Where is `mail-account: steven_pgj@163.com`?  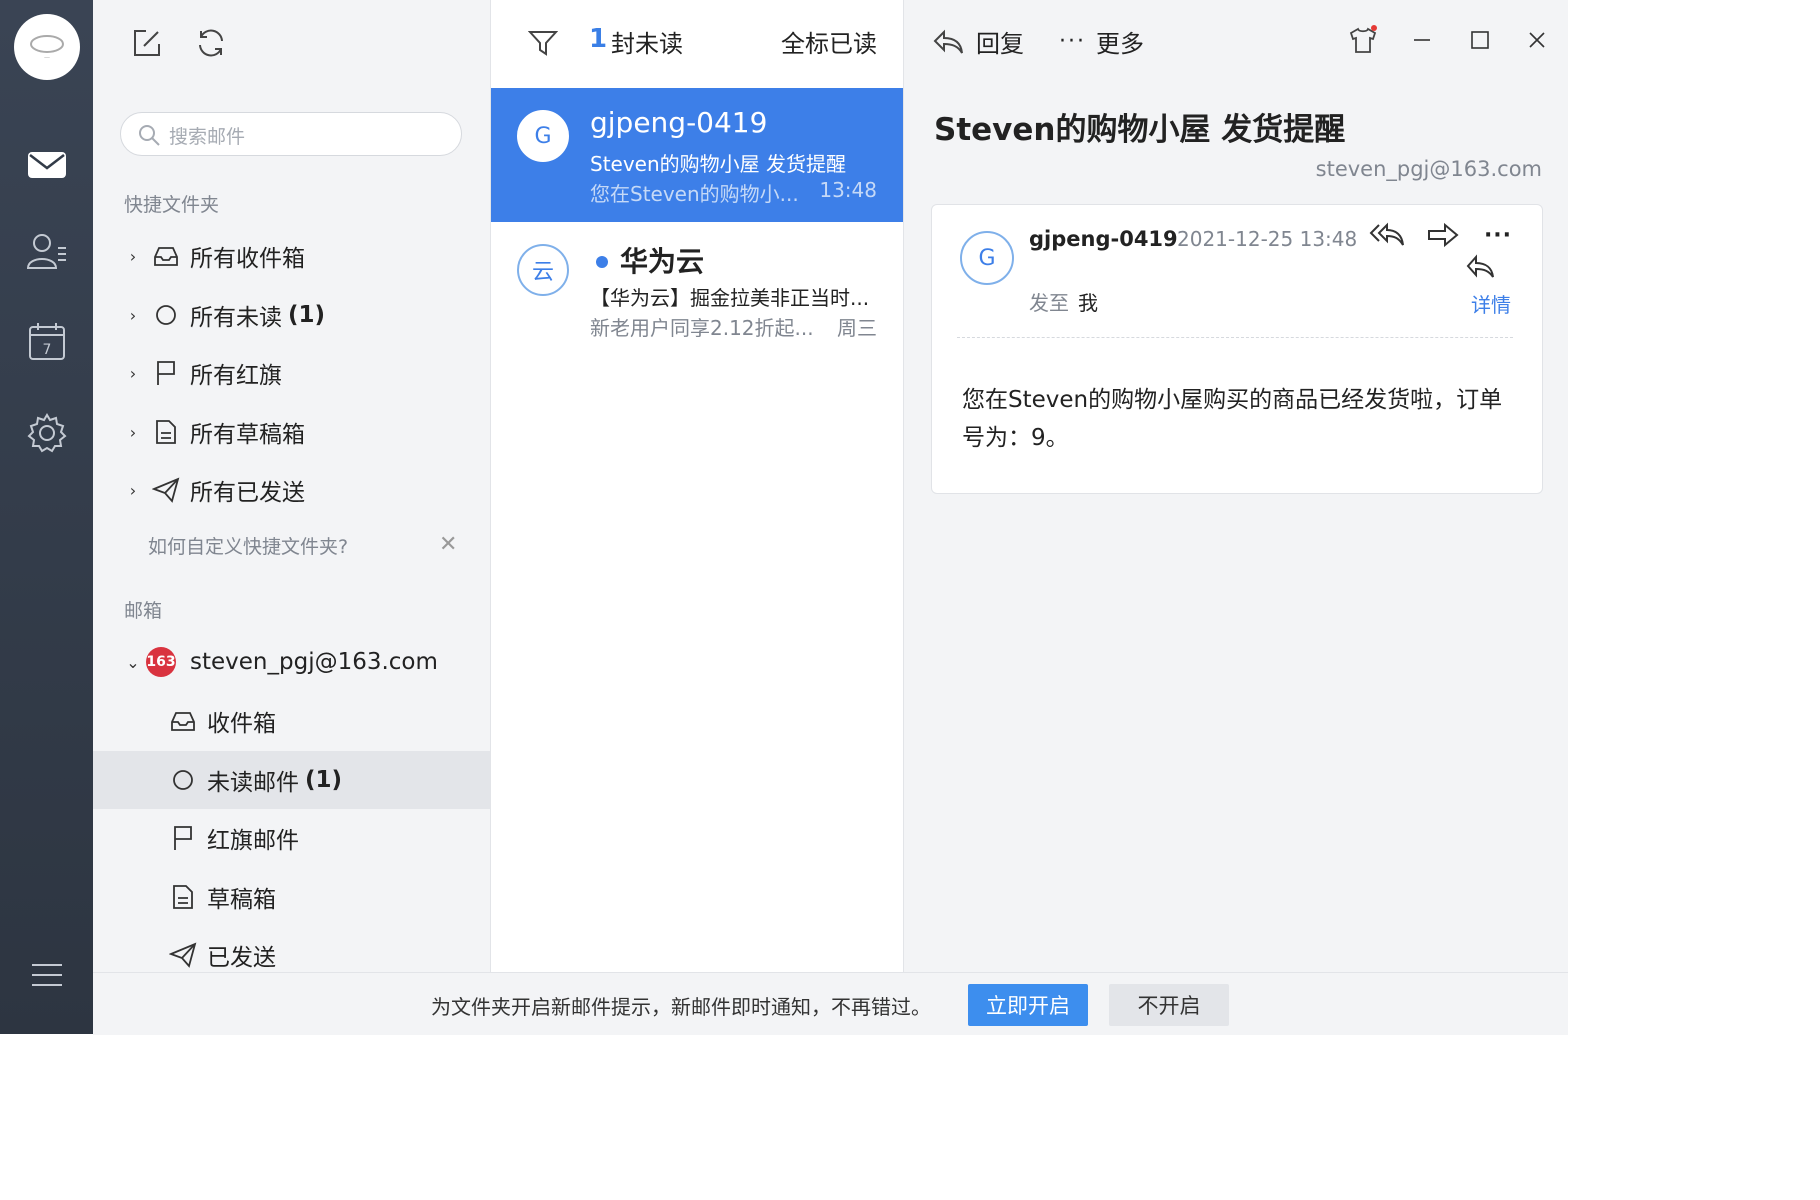 mail-account: steven_pgj@163.com is located at coordinates (1428, 169).